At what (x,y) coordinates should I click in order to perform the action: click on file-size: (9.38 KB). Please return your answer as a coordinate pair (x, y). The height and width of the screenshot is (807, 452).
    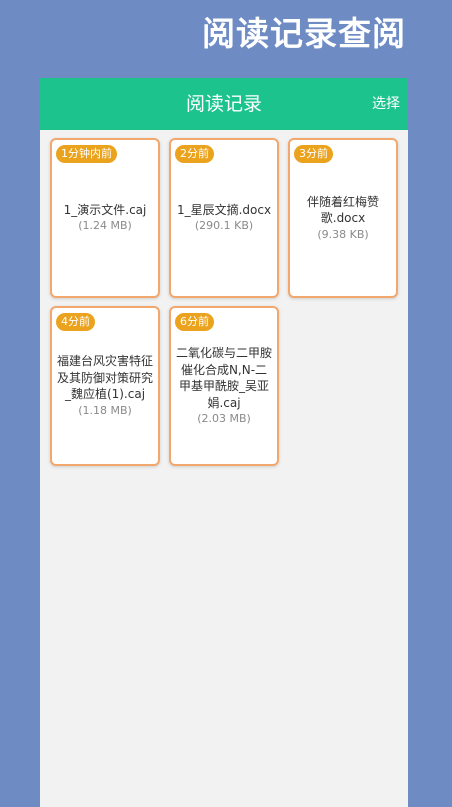
    Looking at the image, I should click on (343, 234).